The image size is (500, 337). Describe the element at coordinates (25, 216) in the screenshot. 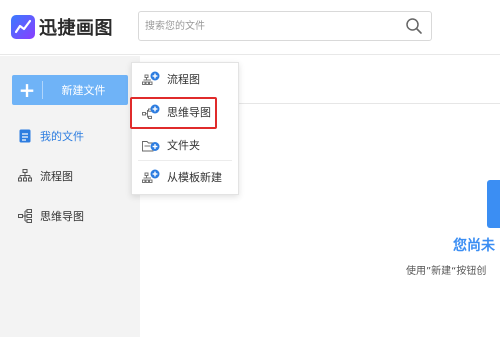

I see `mindmap-icon` at that location.